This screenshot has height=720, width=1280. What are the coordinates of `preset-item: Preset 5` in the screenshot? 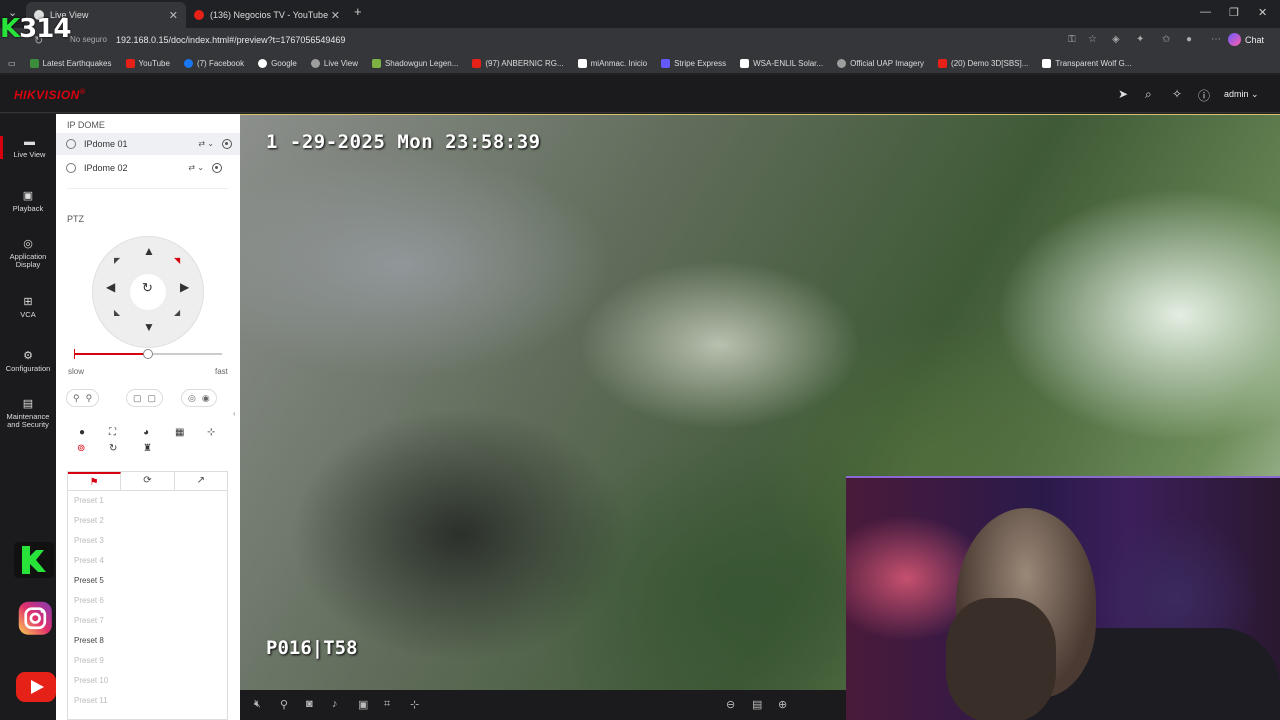 It's located at (147, 581).